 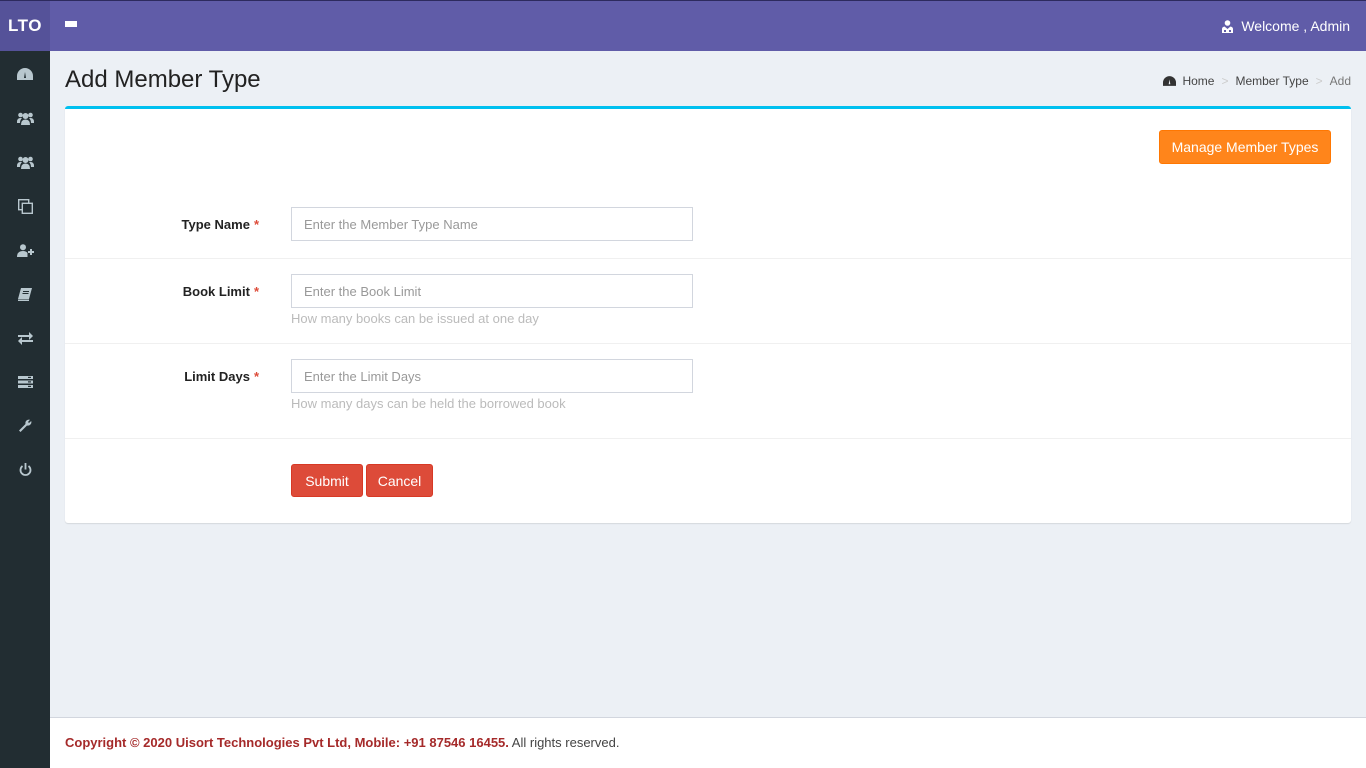 What do you see at coordinates (215, 224) in the screenshot?
I see `type-name-label-text: Type Name` at bounding box center [215, 224].